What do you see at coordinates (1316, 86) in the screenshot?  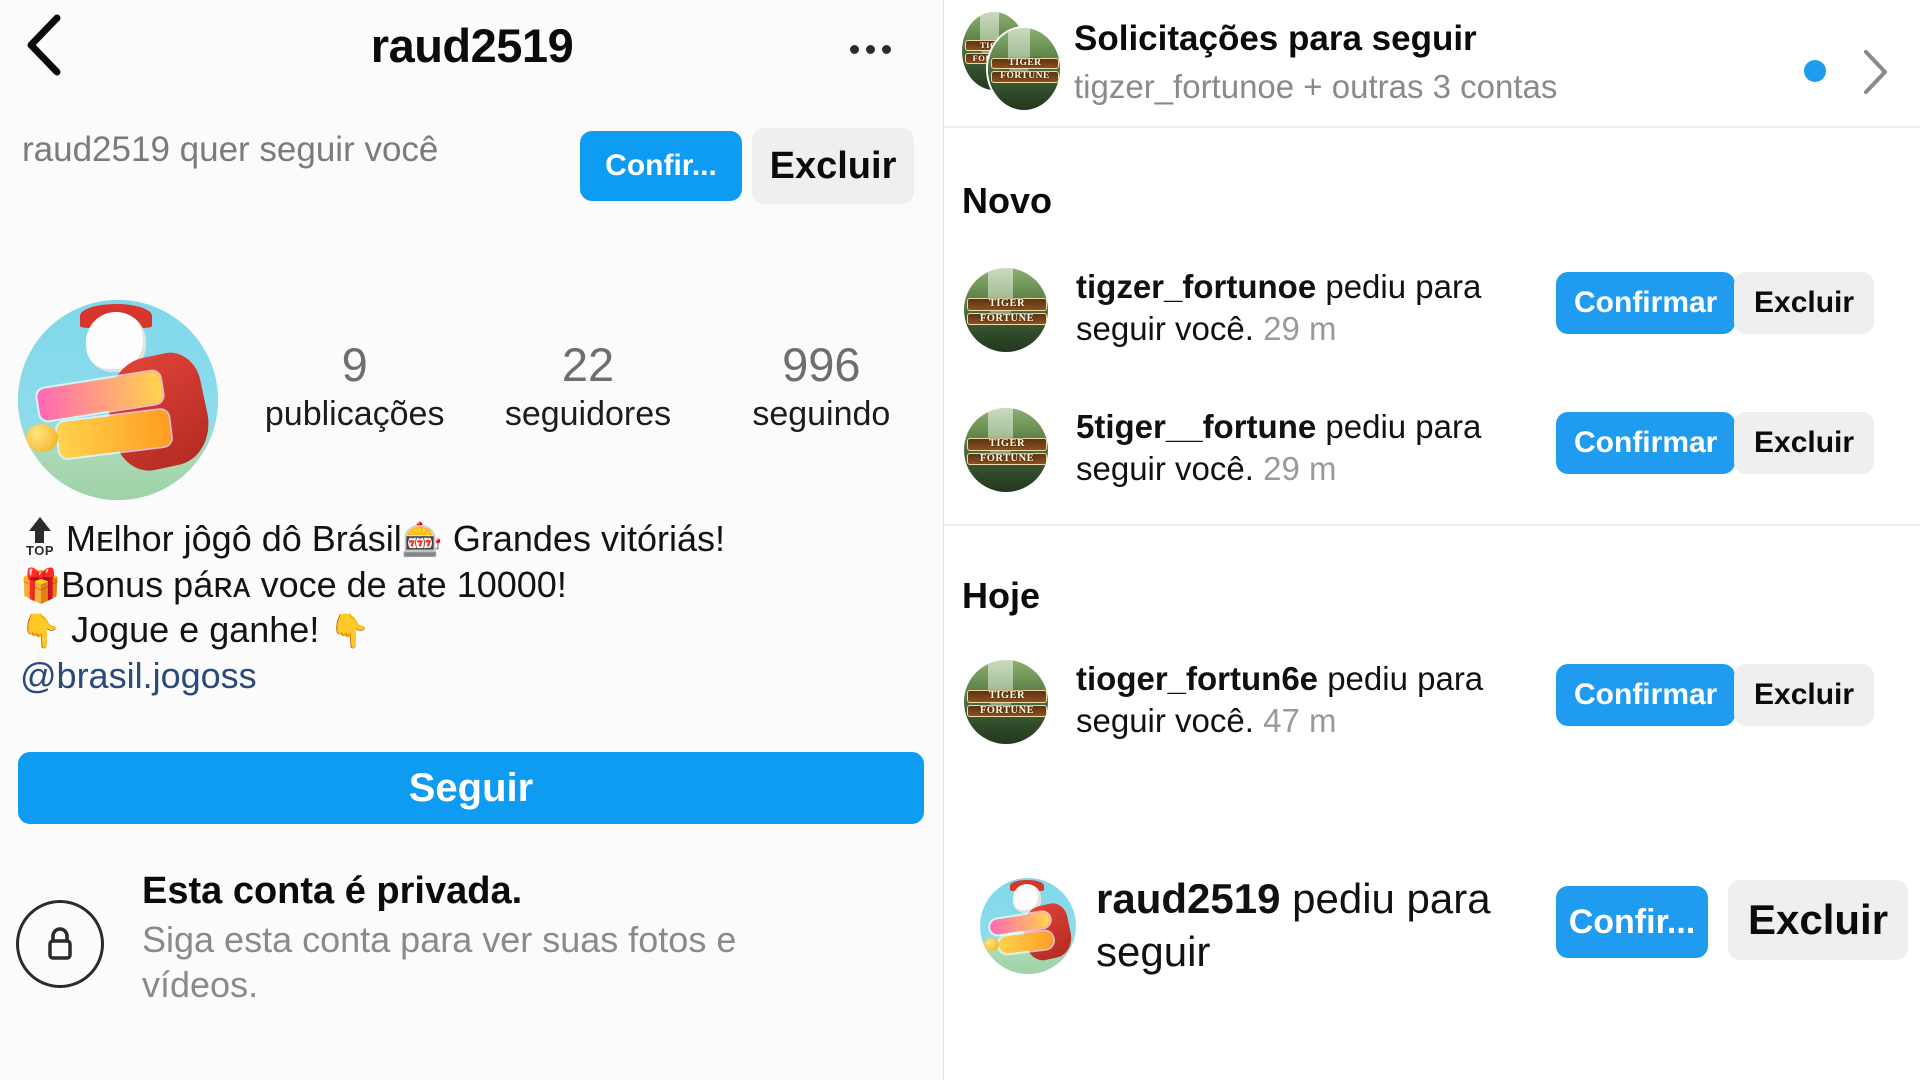 I see `requests-subtitle: tigzer_fortunoe + outras 3 contas` at bounding box center [1316, 86].